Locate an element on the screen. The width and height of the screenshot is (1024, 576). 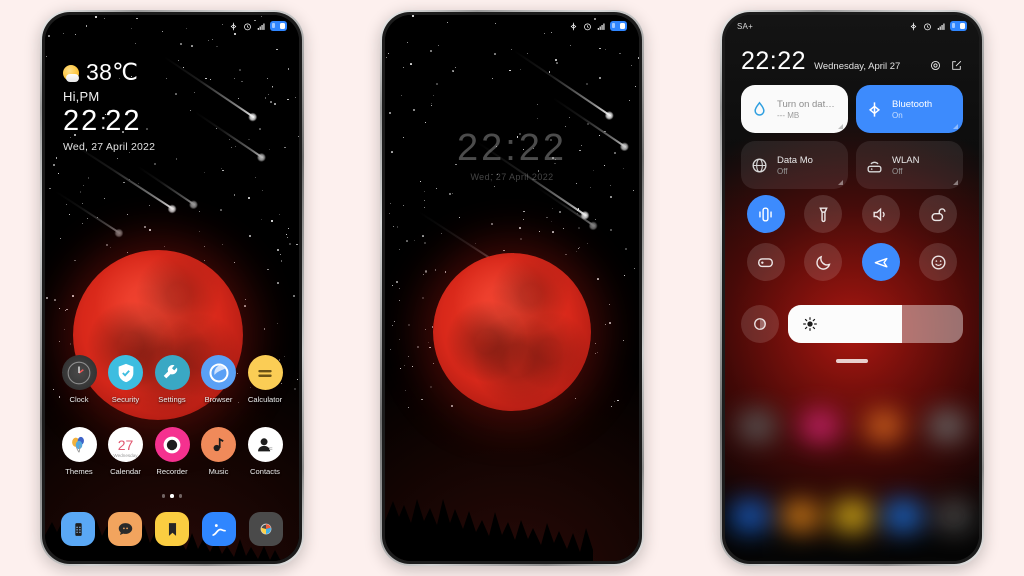
app-calendar: 27 Wednesday Calendar is located at coordinates (126, 451).